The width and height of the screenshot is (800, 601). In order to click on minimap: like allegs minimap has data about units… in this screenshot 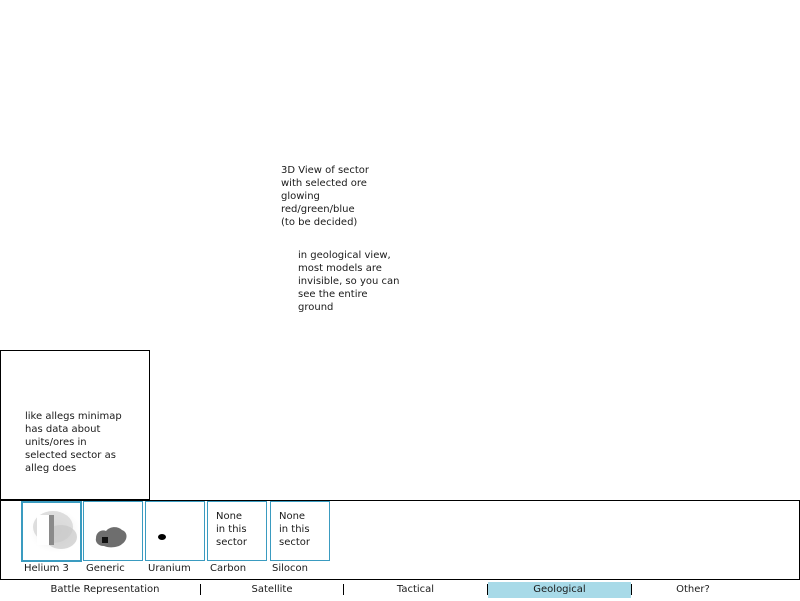, I will do `click(75, 425)`.